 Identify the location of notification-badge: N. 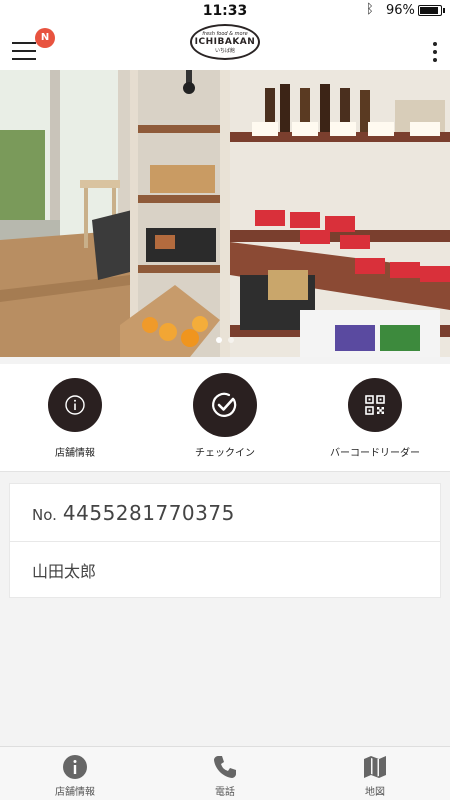
(45, 38).